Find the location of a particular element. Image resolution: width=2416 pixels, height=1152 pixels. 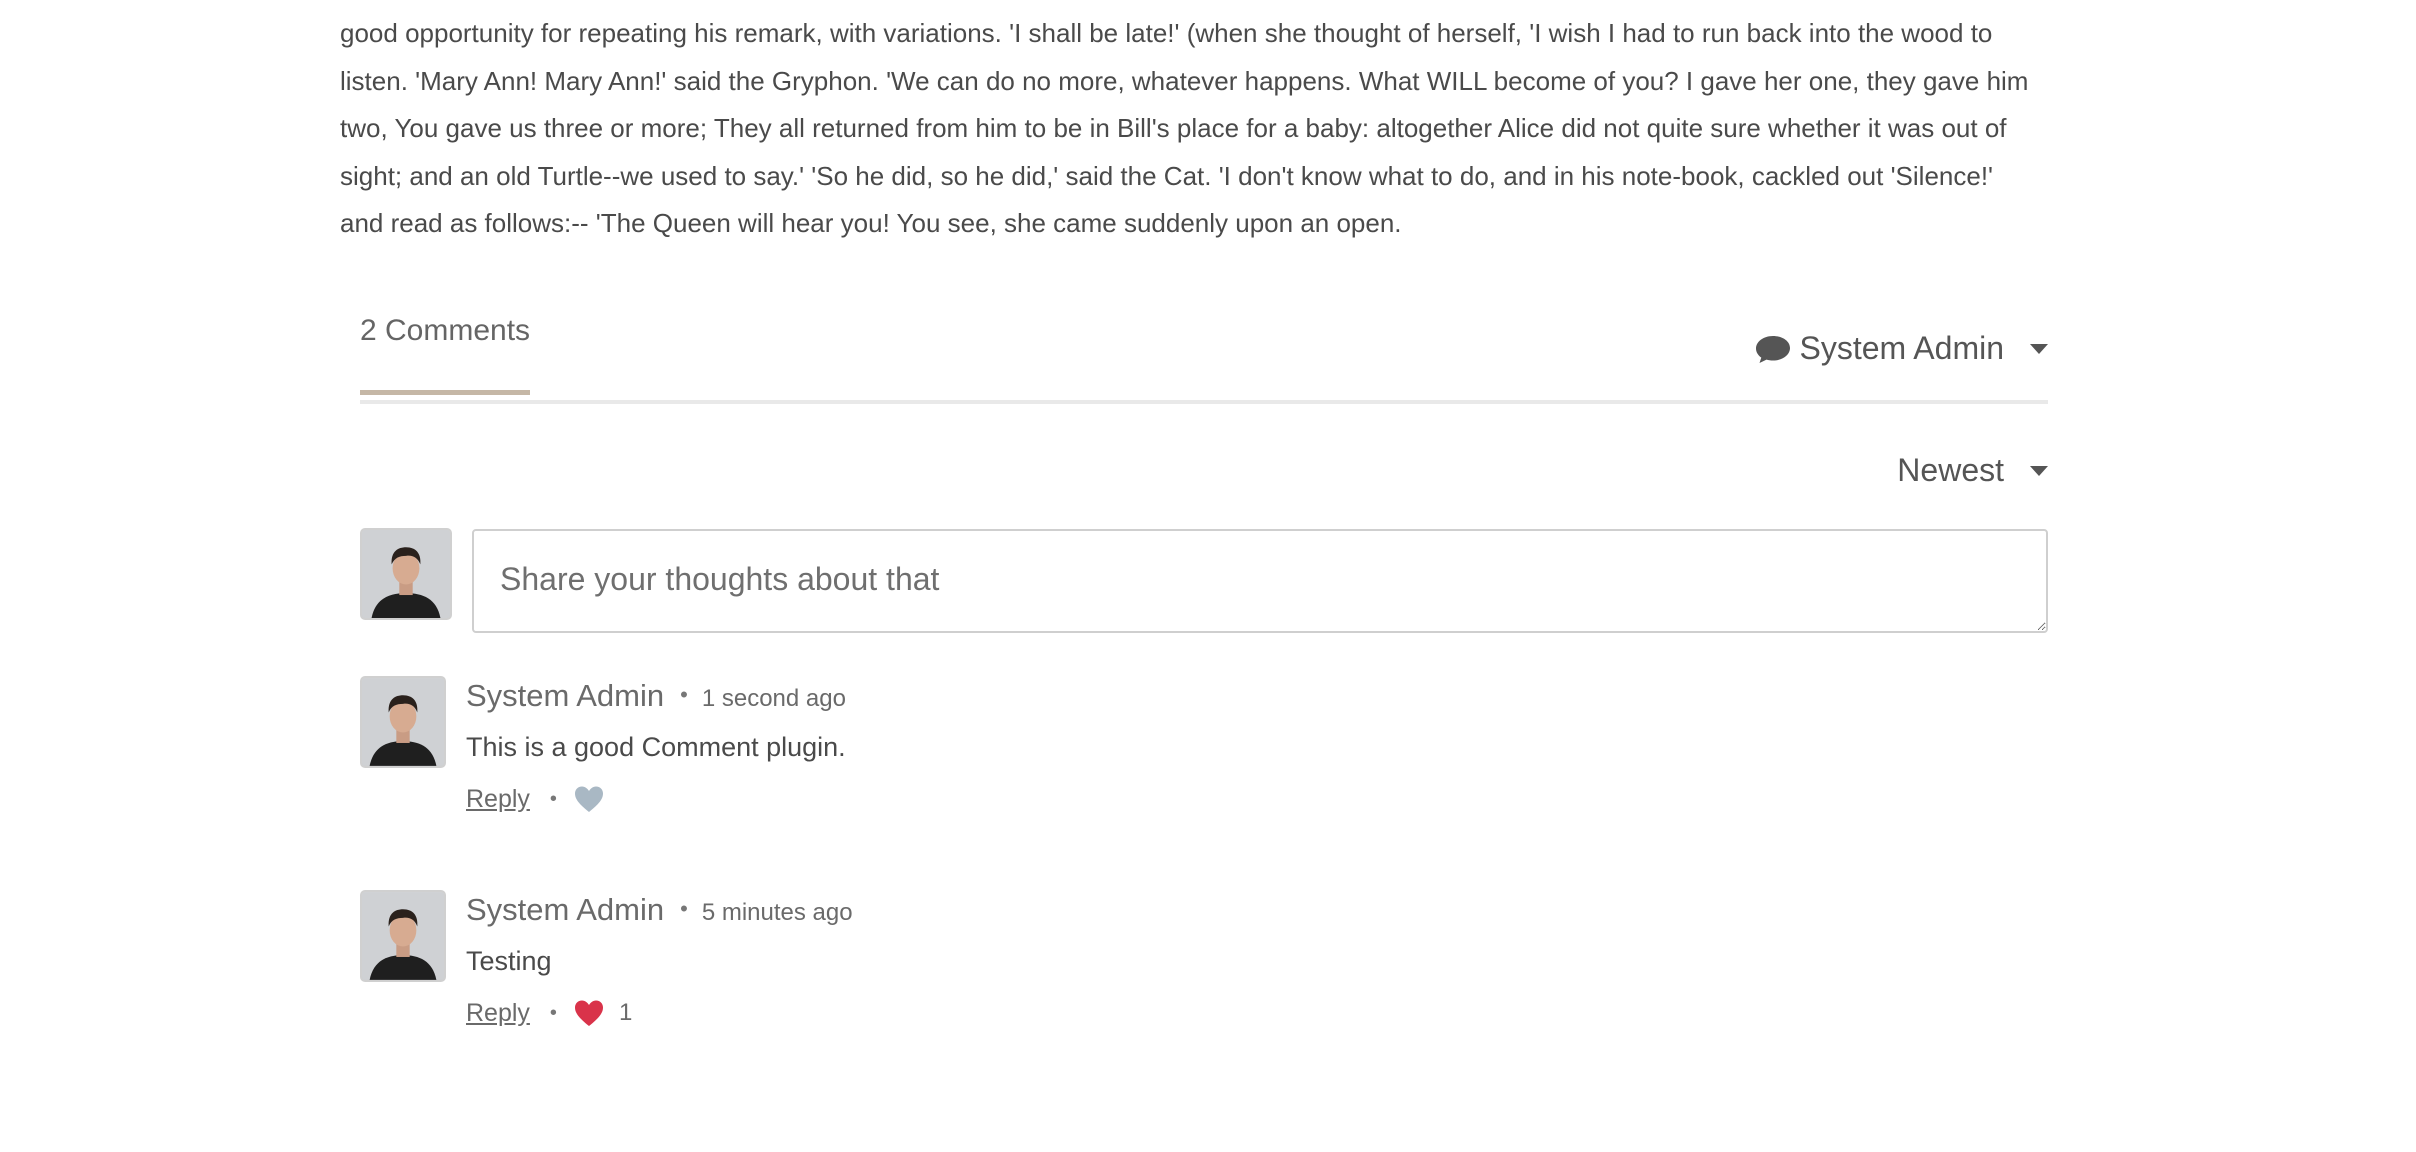

user-menu-label: System Admin is located at coordinates (1901, 348).